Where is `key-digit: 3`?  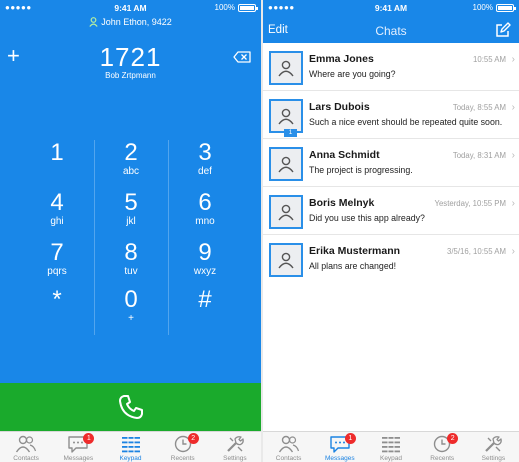 key-digit: 3 is located at coordinates (205, 152).